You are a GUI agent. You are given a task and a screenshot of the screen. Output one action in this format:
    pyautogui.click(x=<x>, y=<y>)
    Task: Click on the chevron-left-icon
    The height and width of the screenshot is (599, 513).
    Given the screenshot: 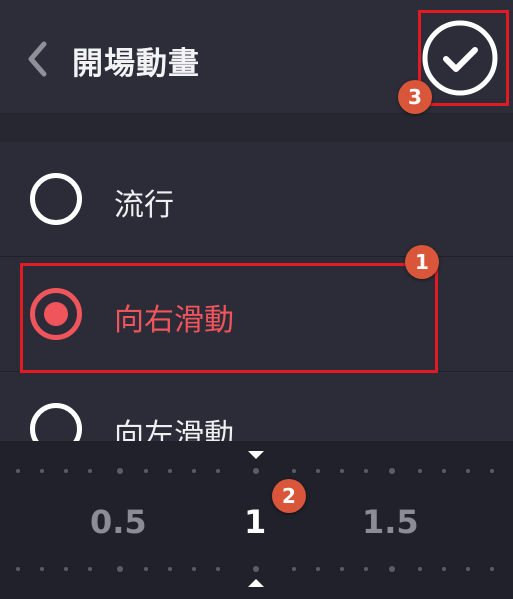 What is the action you would take?
    pyautogui.click(x=37, y=59)
    